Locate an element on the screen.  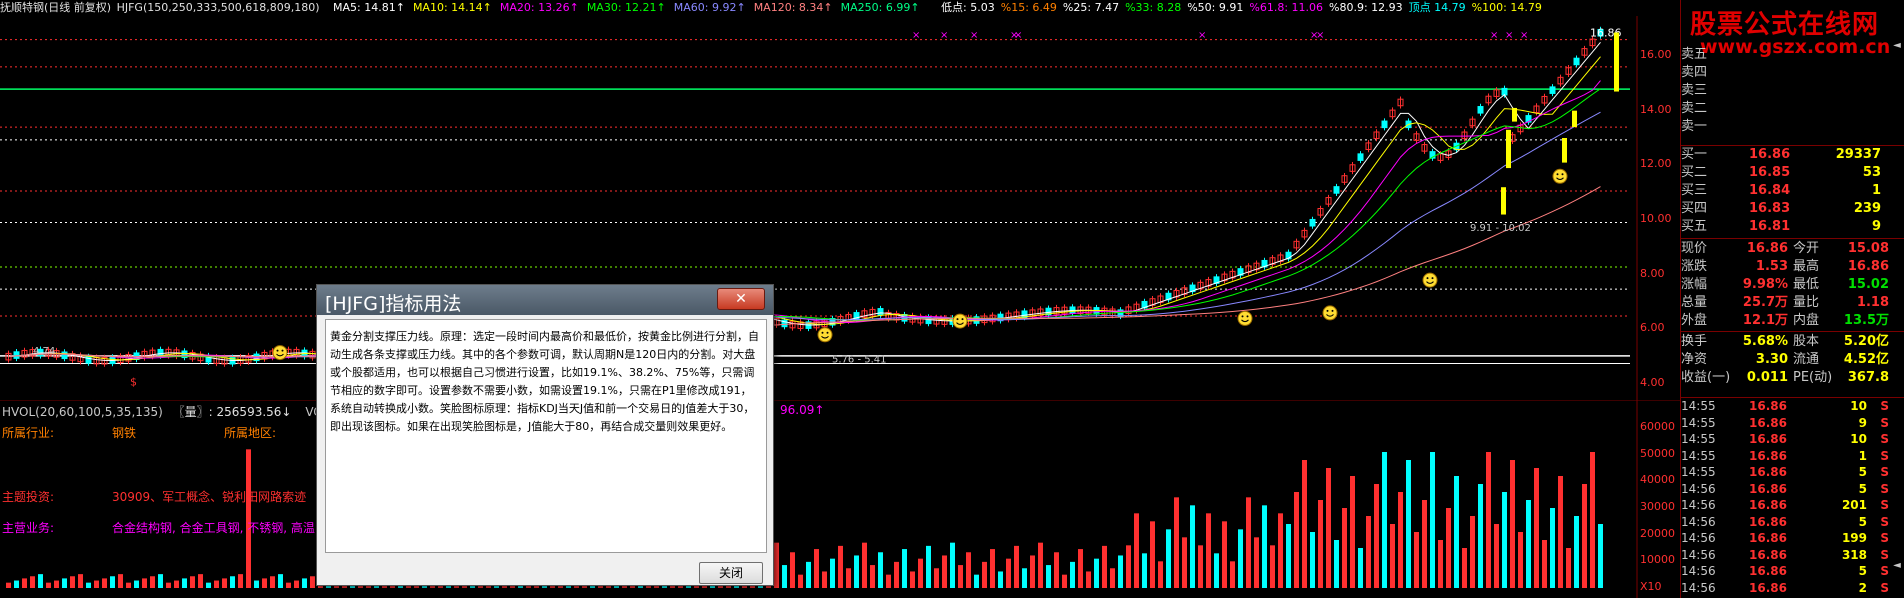
quote-row: 换手 5.68% 股本 5.20亿 is located at coordinates (1786, 342).